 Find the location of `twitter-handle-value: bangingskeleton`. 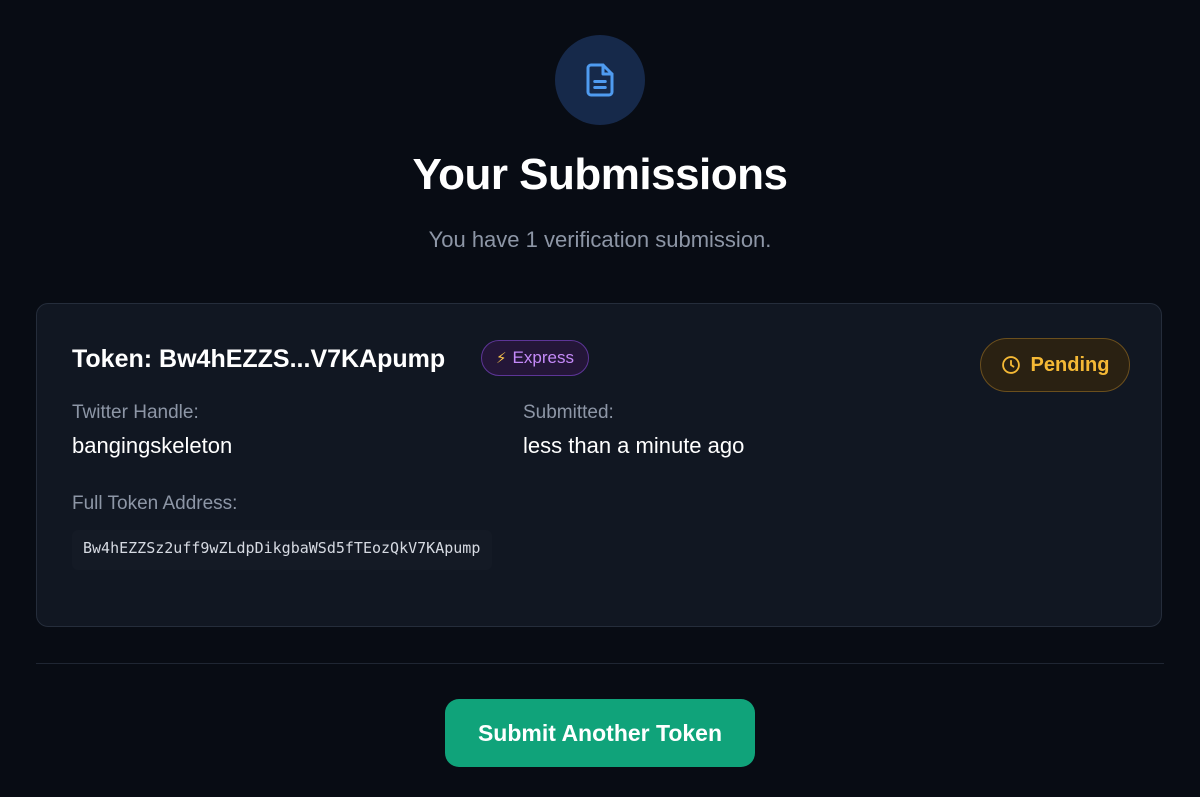

twitter-handle-value: bangingskeleton is located at coordinates (152, 445).